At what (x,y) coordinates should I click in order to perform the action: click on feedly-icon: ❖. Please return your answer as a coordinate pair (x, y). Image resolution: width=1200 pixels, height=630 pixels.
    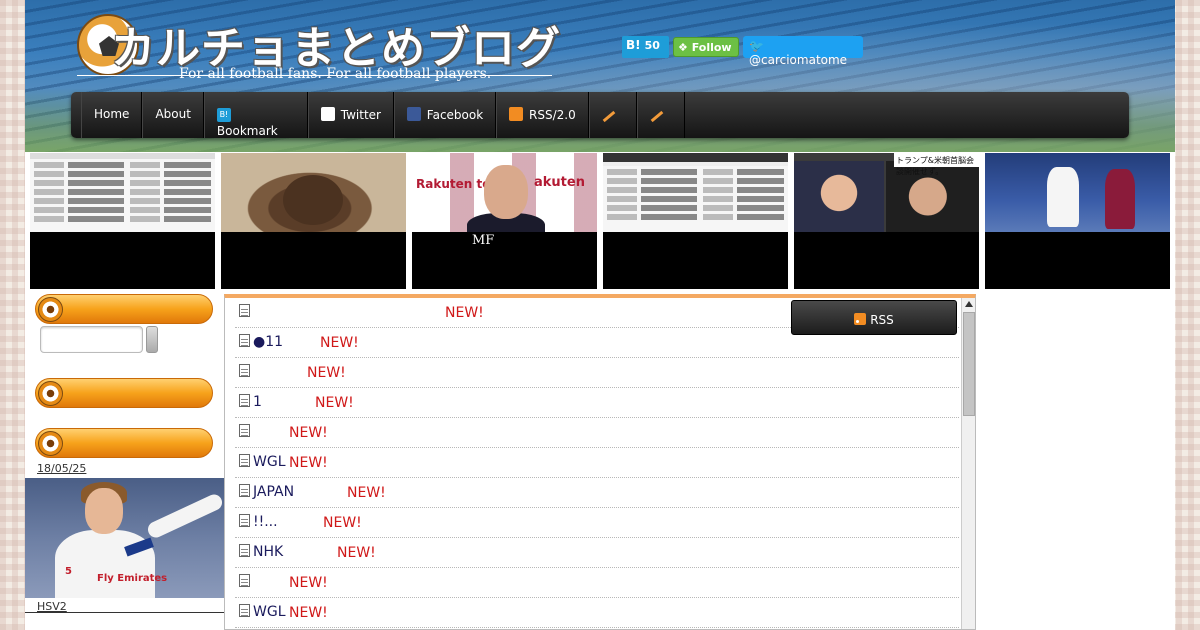
    Looking at the image, I should click on (685, 47).